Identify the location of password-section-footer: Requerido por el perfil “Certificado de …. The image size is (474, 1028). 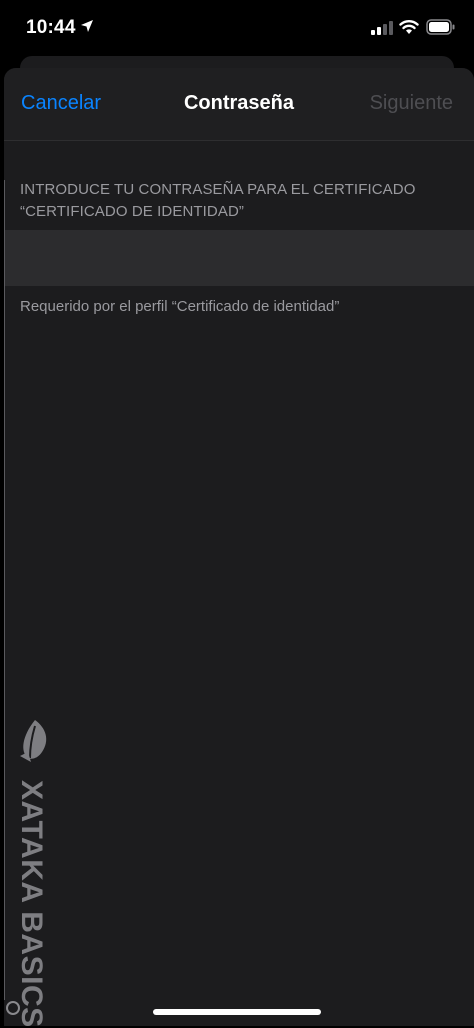
(180, 306).